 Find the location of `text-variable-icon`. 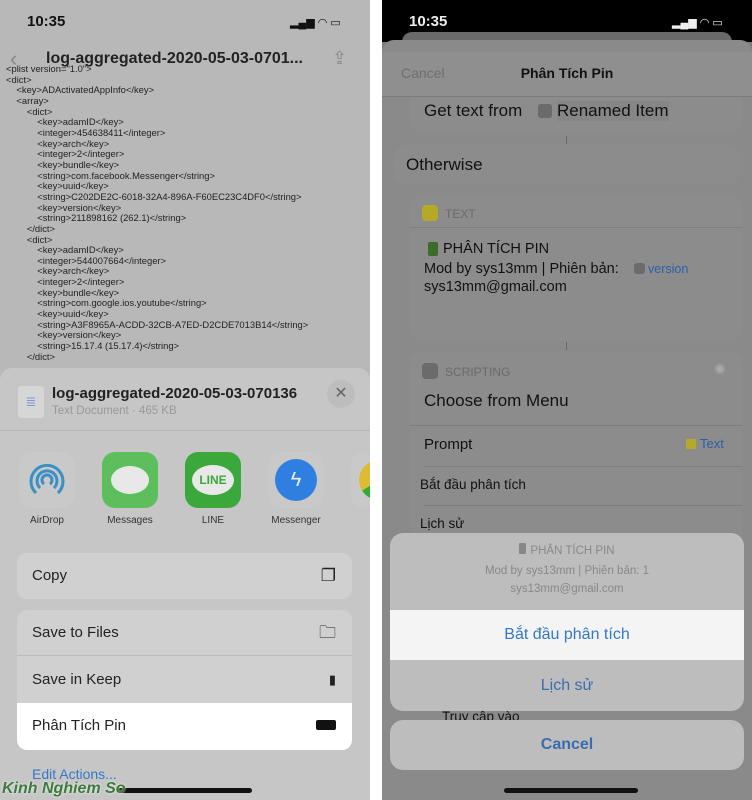

text-variable-icon is located at coordinates (691, 444).